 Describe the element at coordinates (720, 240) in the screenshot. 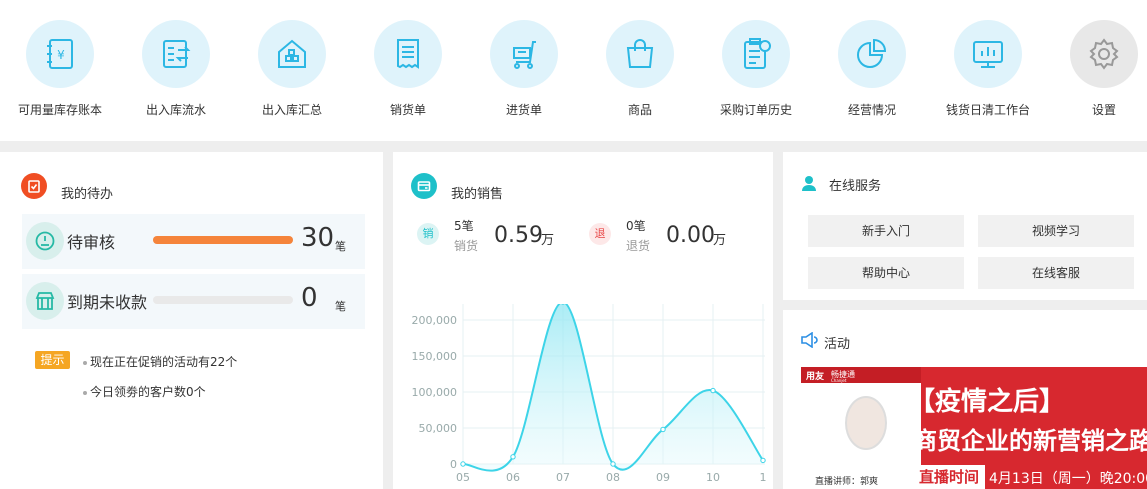

I see `return-unit: 万` at that location.